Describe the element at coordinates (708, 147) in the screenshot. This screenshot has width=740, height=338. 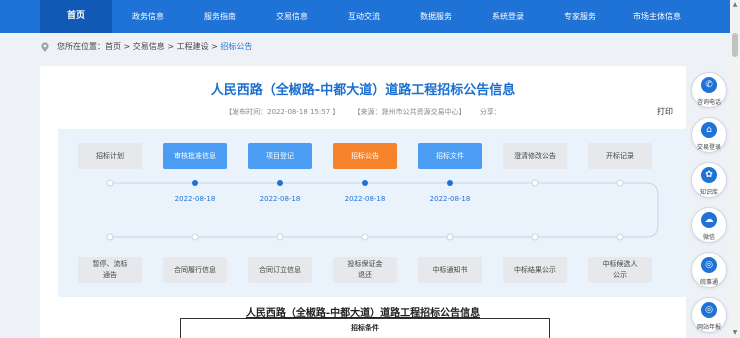
I see `side-label: 交易登录` at that location.